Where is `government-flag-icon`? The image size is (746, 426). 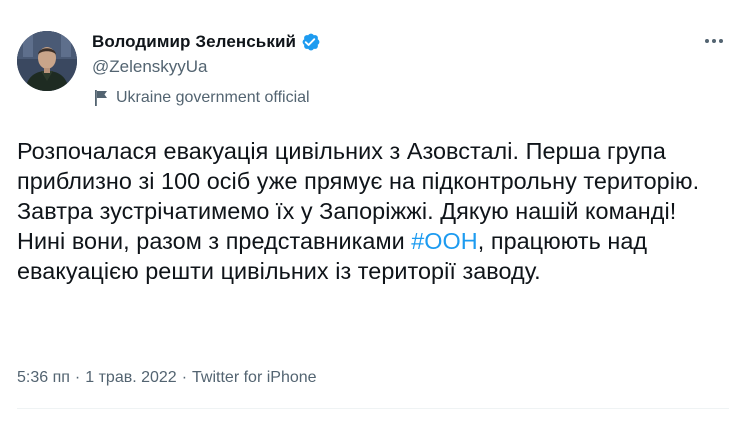
government-flag-icon is located at coordinates (101, 98).